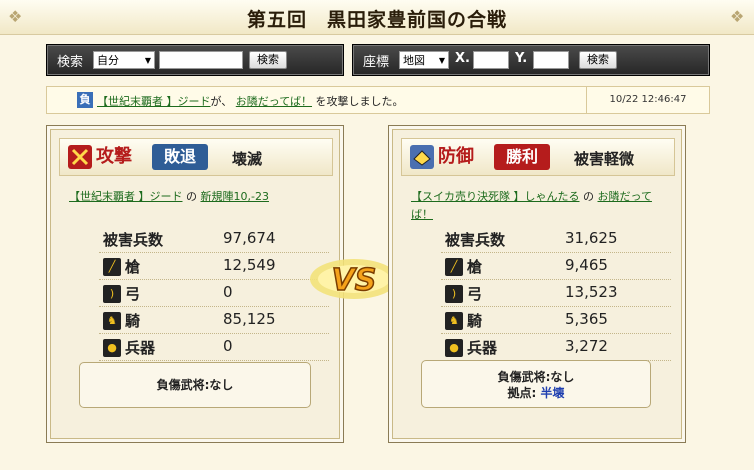 The image size is (754, 470). I want to click on stats-row: ) 弓 0, so click(214, 293).